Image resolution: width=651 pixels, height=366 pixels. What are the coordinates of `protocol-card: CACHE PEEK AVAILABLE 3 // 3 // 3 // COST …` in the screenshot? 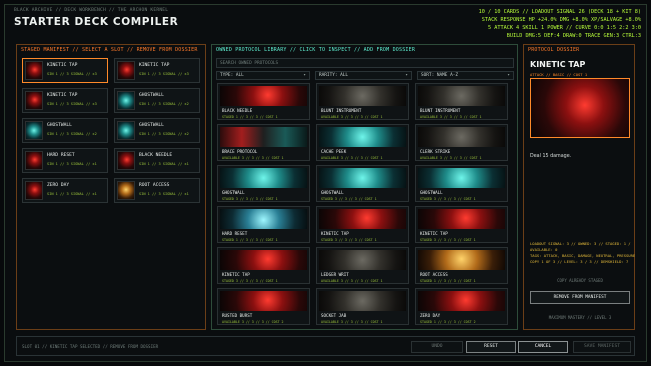 It's located at (362, 142).